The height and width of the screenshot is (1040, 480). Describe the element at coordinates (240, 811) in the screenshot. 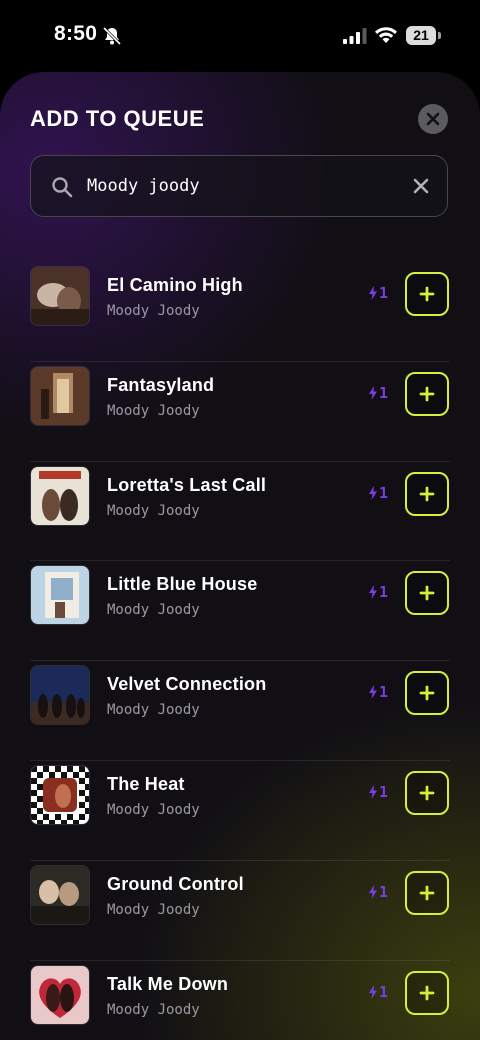

I see `song-row: The Heat Moody Joody 1` at that location.